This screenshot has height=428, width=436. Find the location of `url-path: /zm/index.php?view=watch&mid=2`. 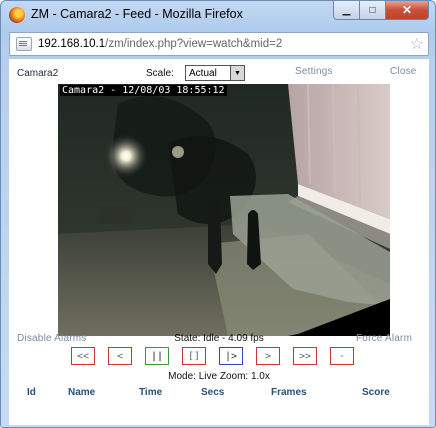

url-path: /zm/index.php?view=watch&mid=2 is located at coordinates (194, 44).